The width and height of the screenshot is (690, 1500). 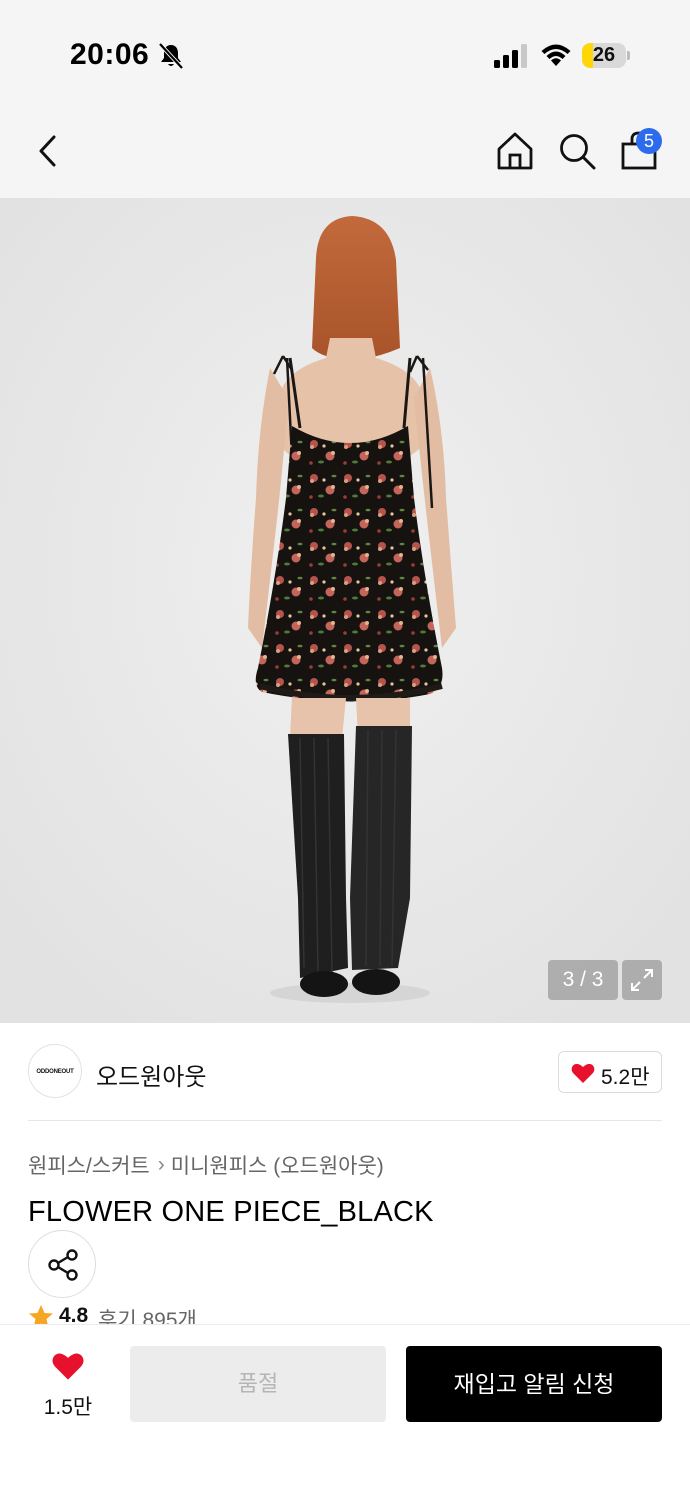 I want to click on chevron-right-icon: ›, so click(x=161, y=1164).